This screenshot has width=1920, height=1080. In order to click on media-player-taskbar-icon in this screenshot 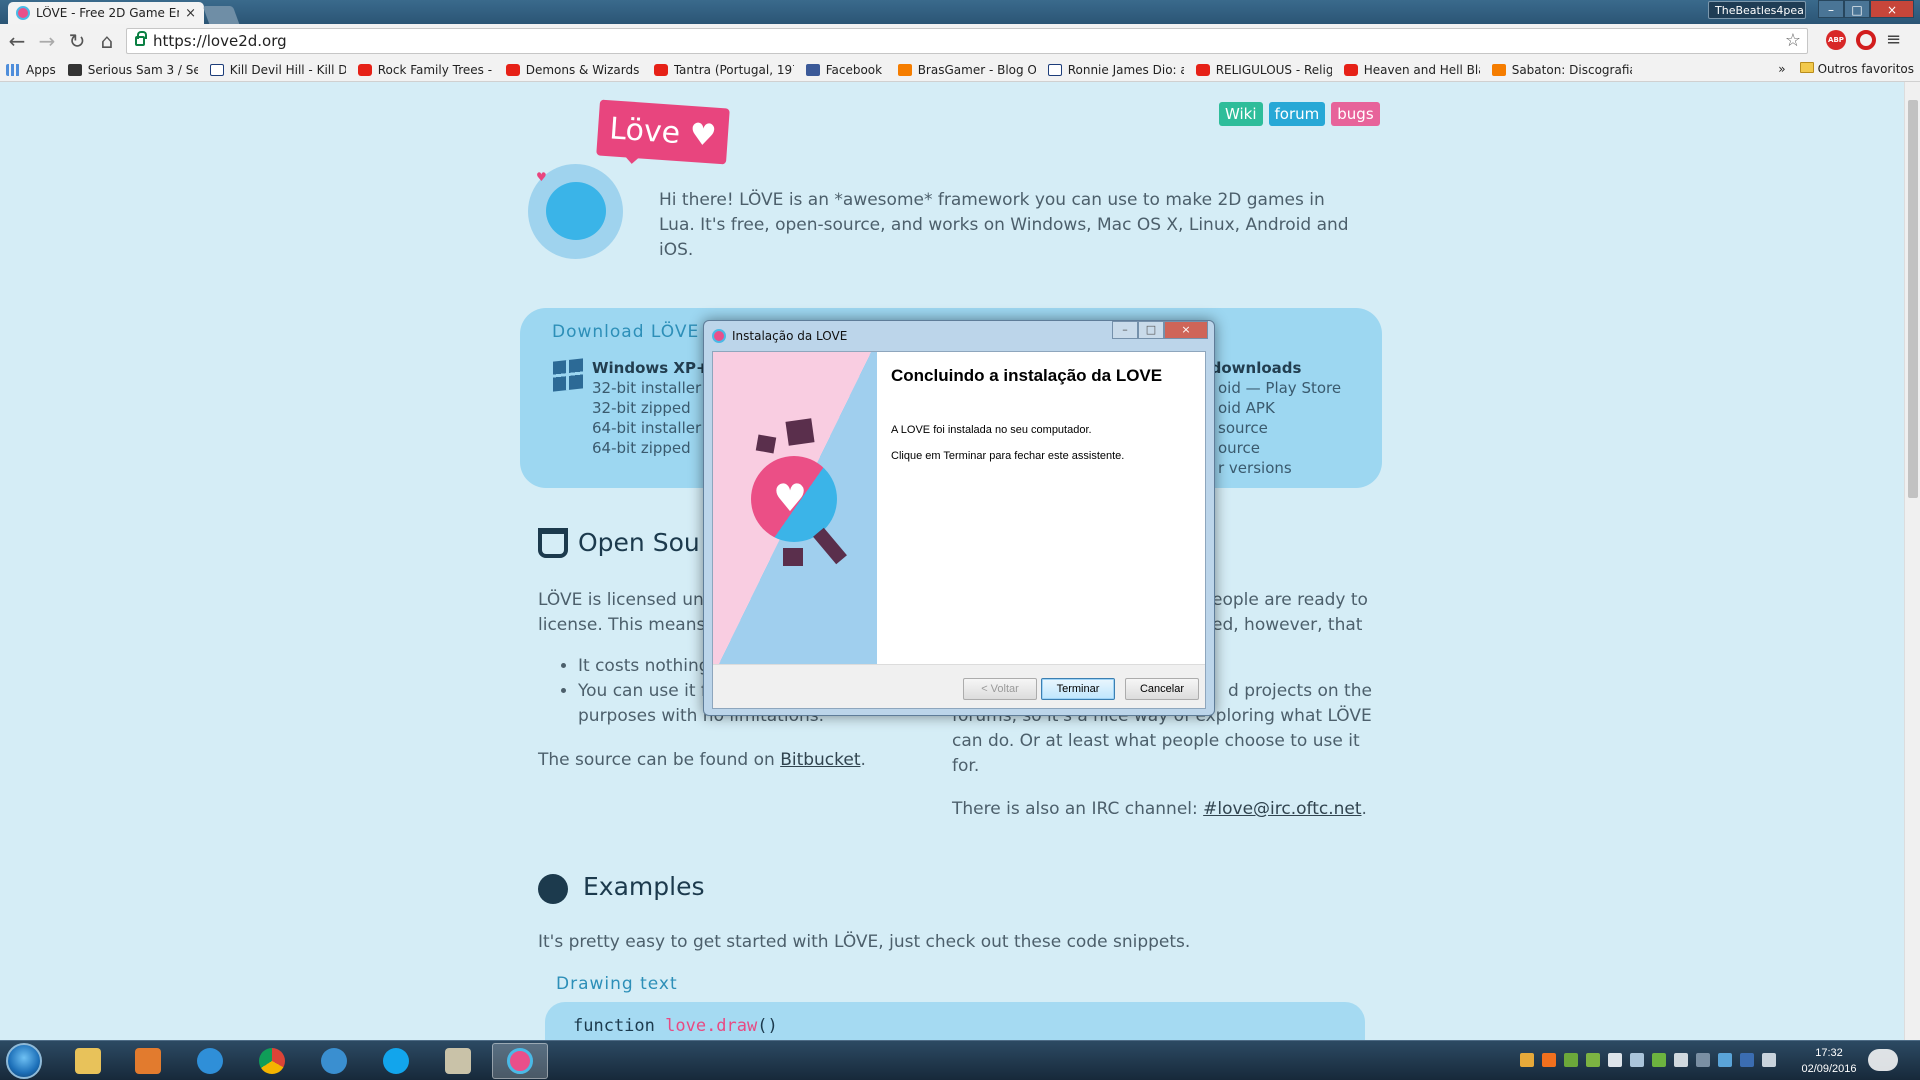, I will do `click(148, 1061)`.